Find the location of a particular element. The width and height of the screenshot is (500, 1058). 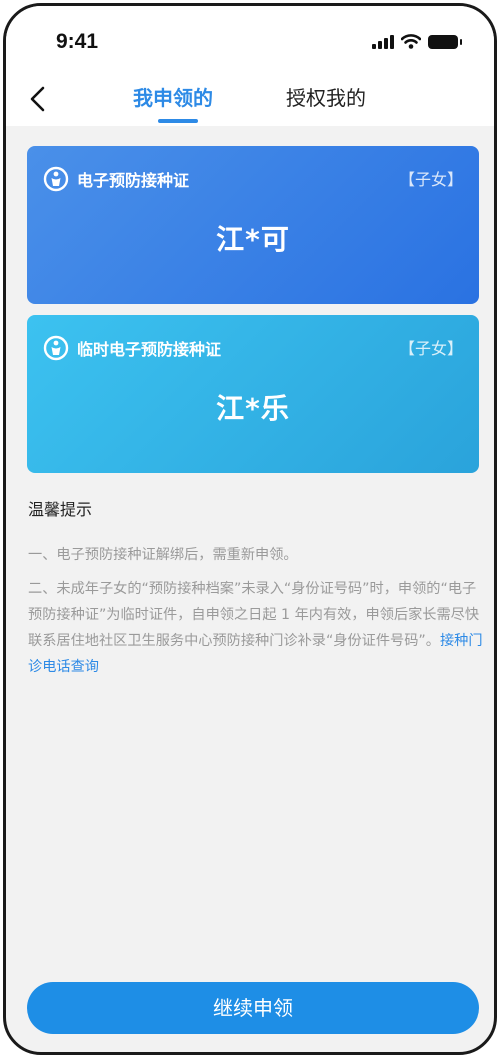

tab-my-applications: 我申领的 is located at coordinates (173, 96).